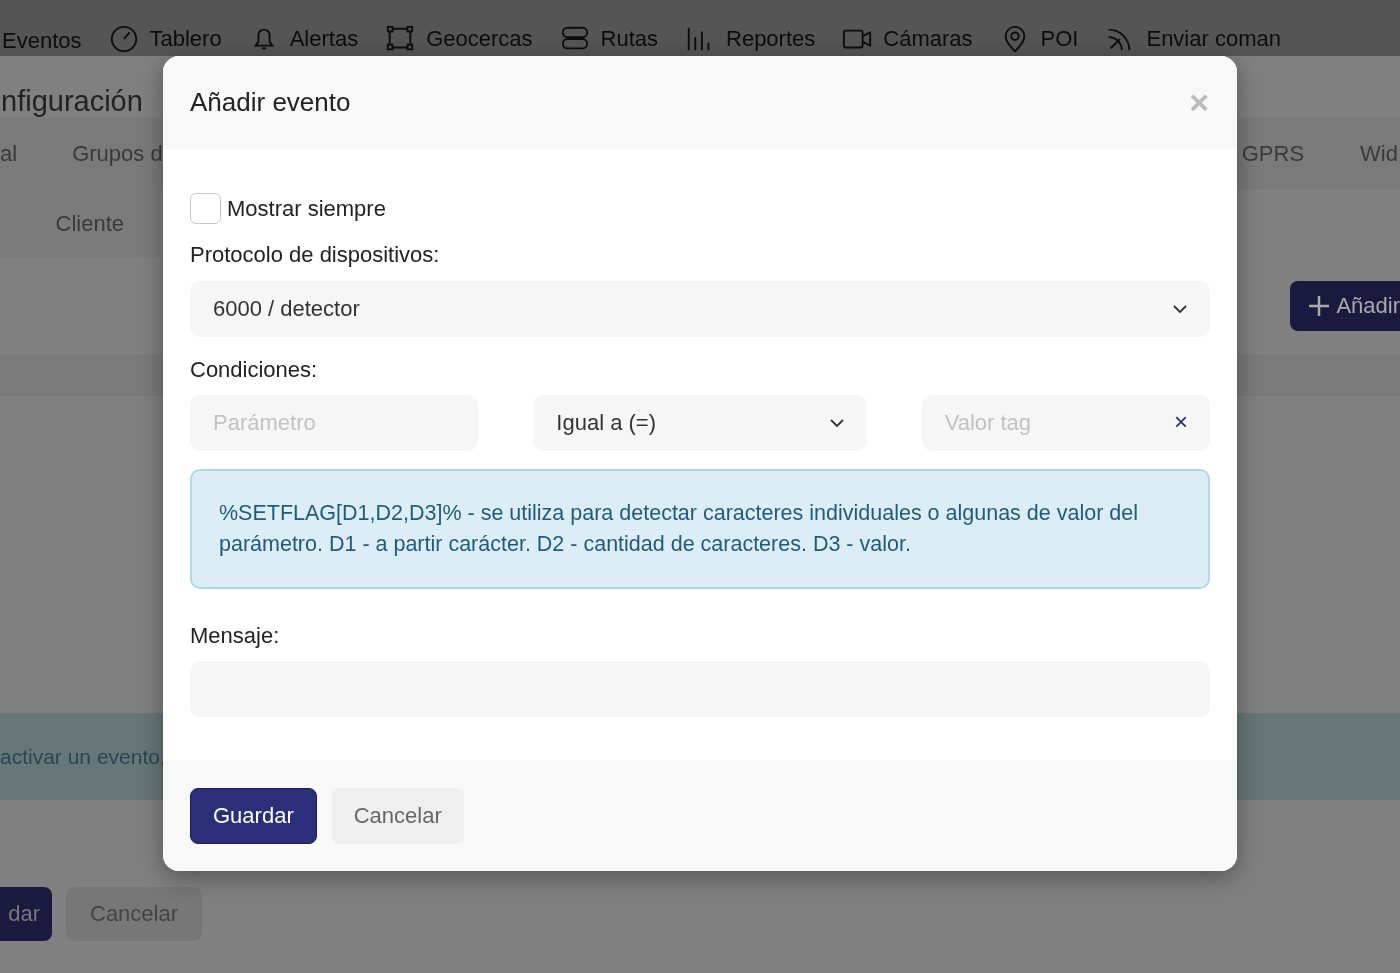  What do you see at coordinates (1059, 39) in the screenshot?
I see `nav-link: POI` at bounding box center [1059, 39].